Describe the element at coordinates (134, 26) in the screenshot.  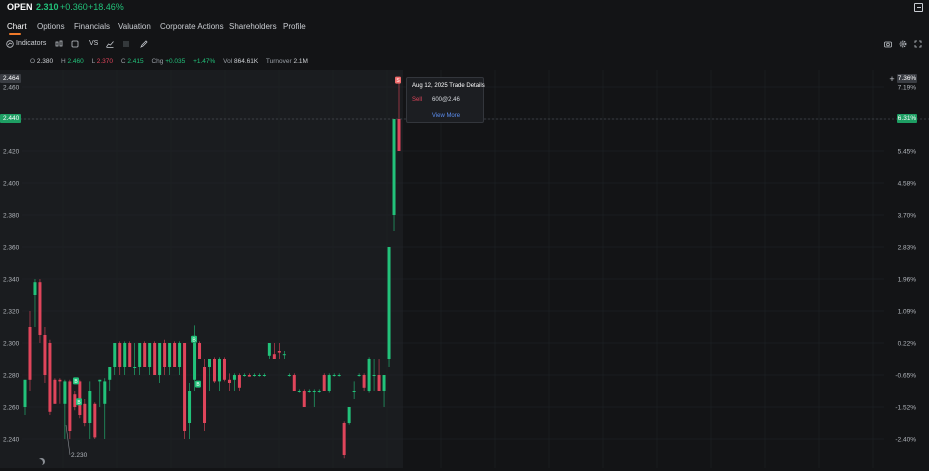
I see `tab-valuation: Valuation` at that location.